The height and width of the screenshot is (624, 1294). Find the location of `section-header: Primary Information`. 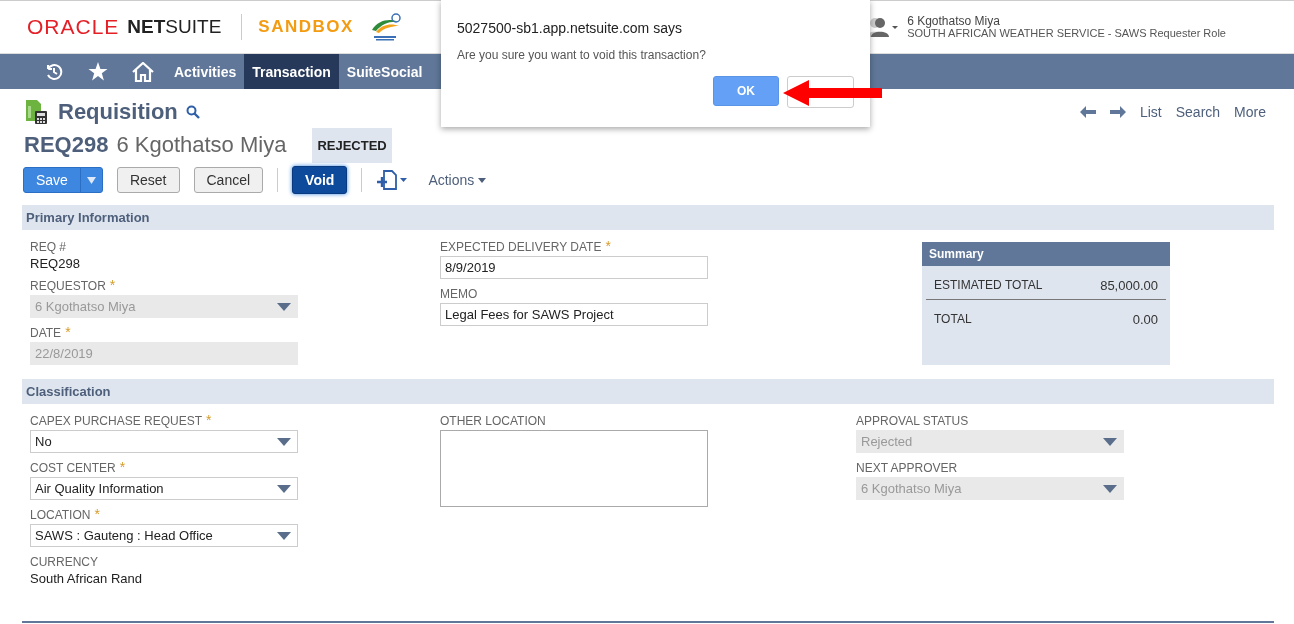

section-header: Primary Information is located at coordinates (648, 217).